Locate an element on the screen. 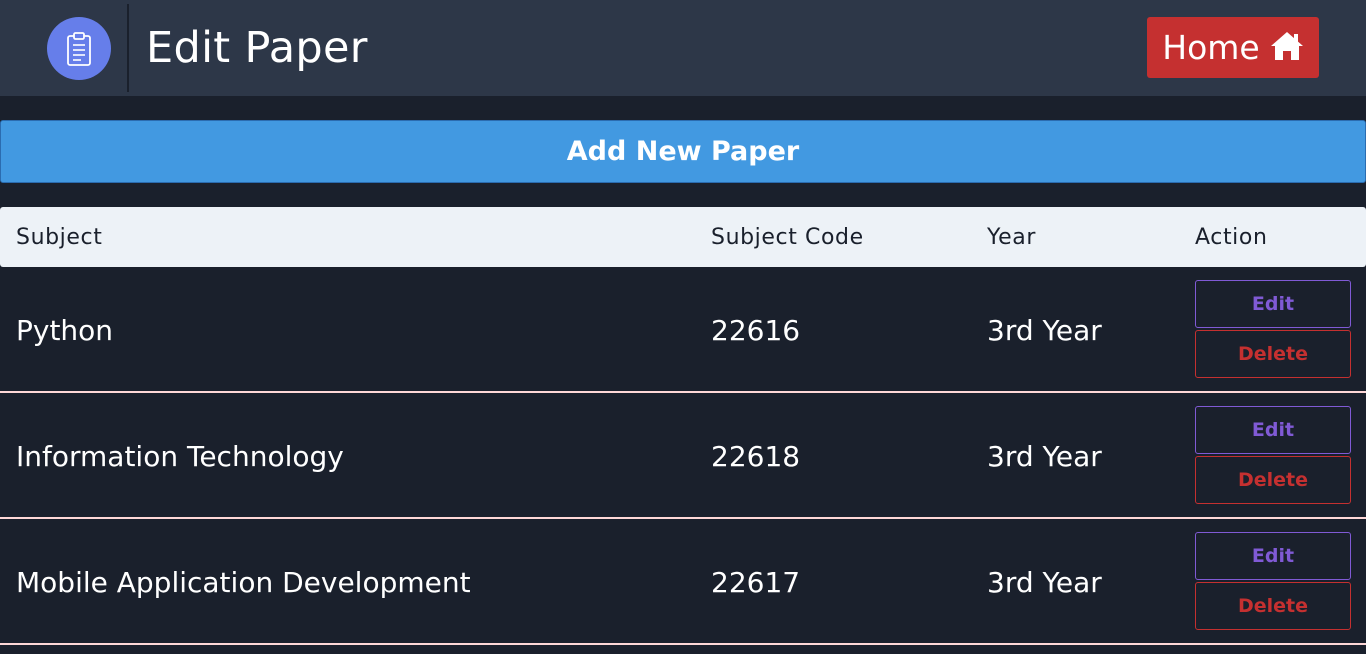  subject-cell: Python is located at coordinates (65, 330).